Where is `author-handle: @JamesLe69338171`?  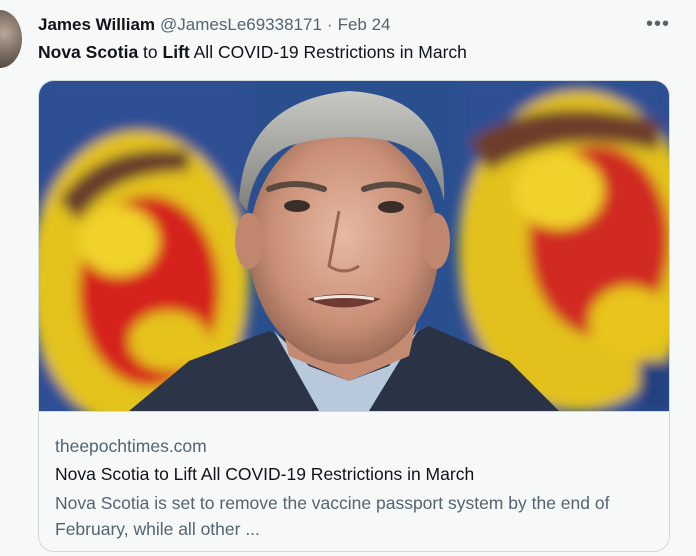 author-handle: @JamesLe69338171 is located at coordinates (241, 25).